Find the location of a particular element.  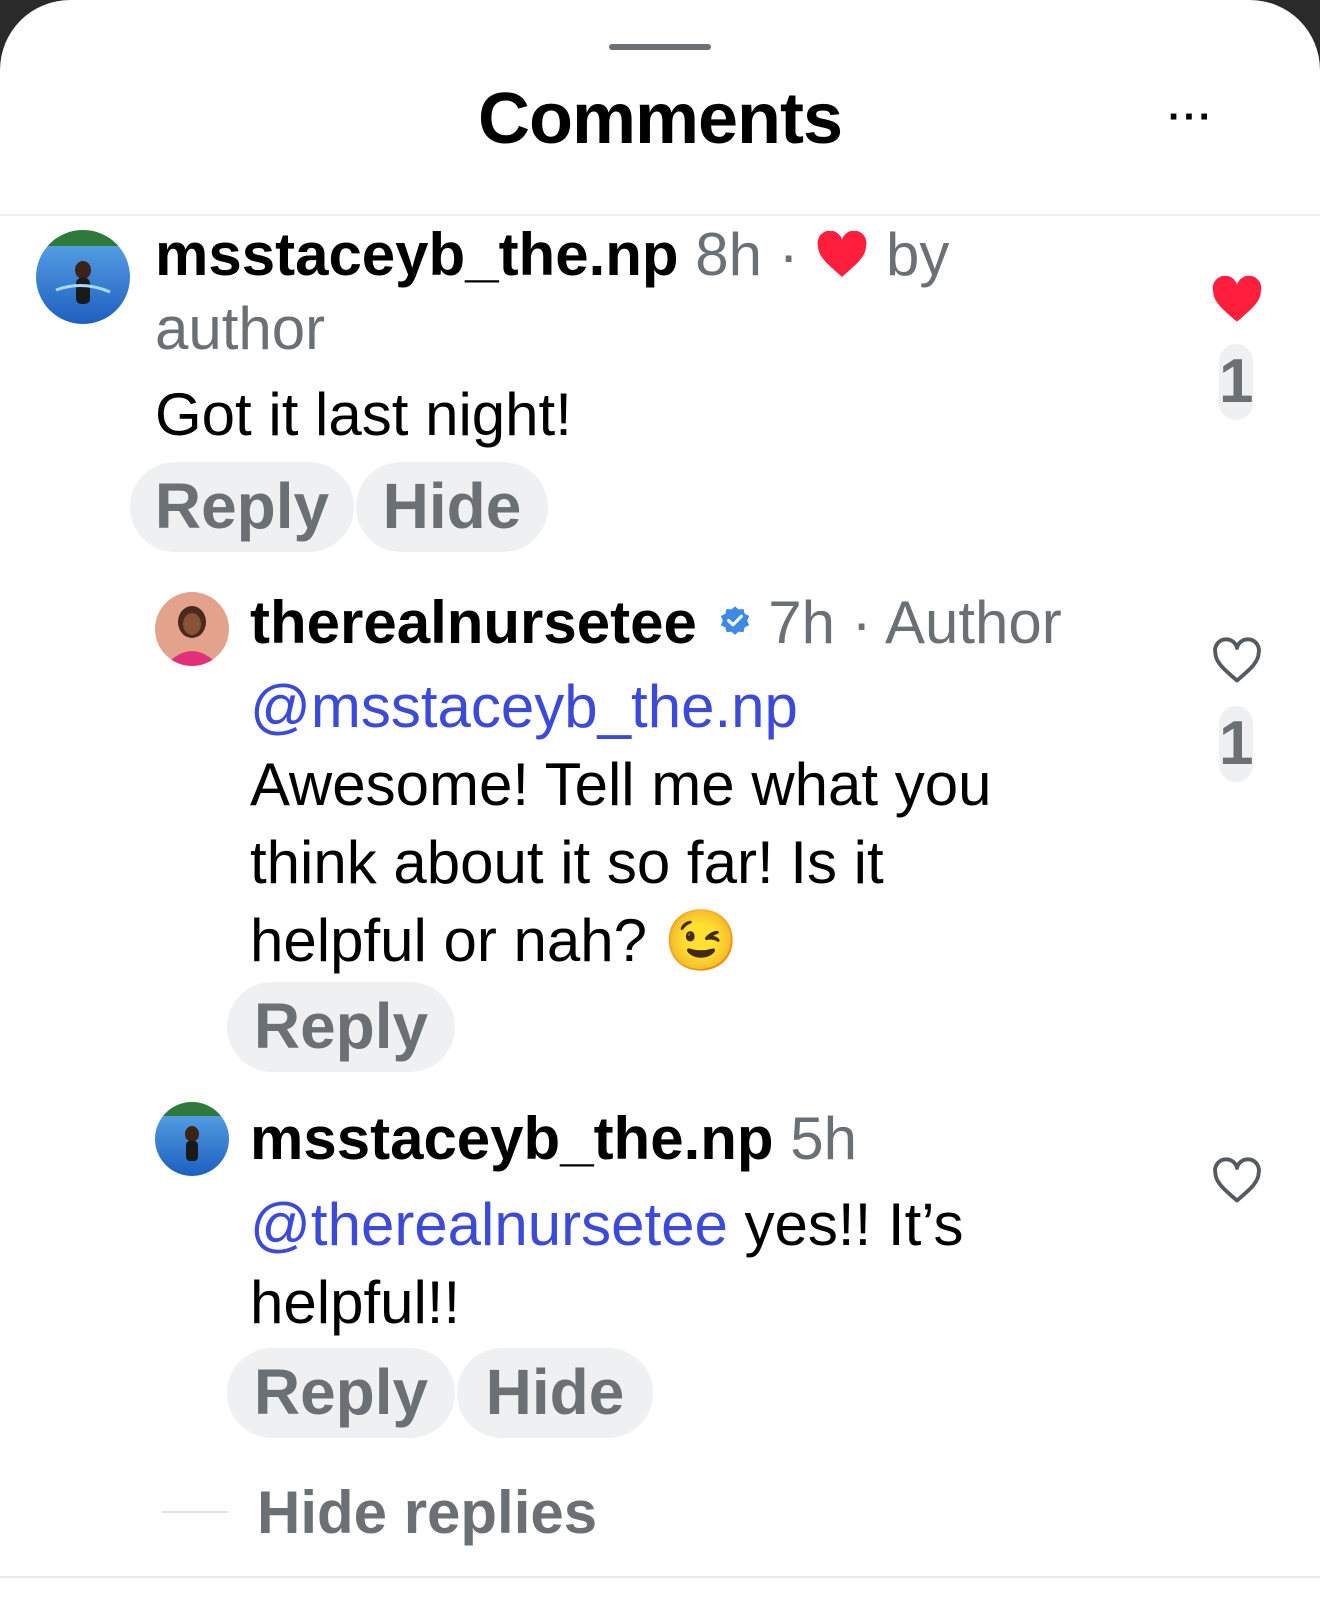

mention-link: @therealnursetee is located at coordinates (489, 1224).